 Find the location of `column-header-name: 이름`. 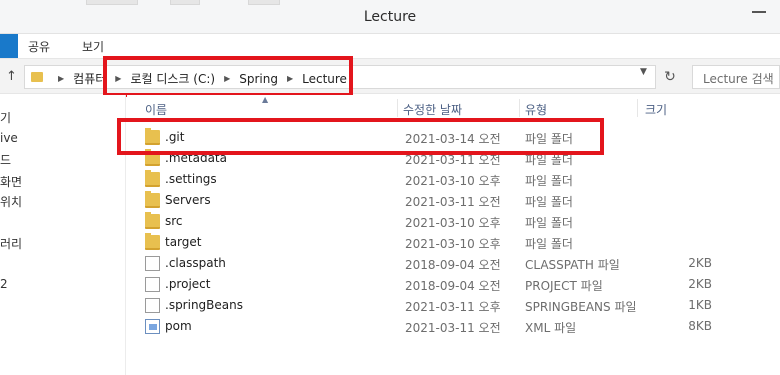

column-header-name: 이름 is located at coordinates (156, 109).